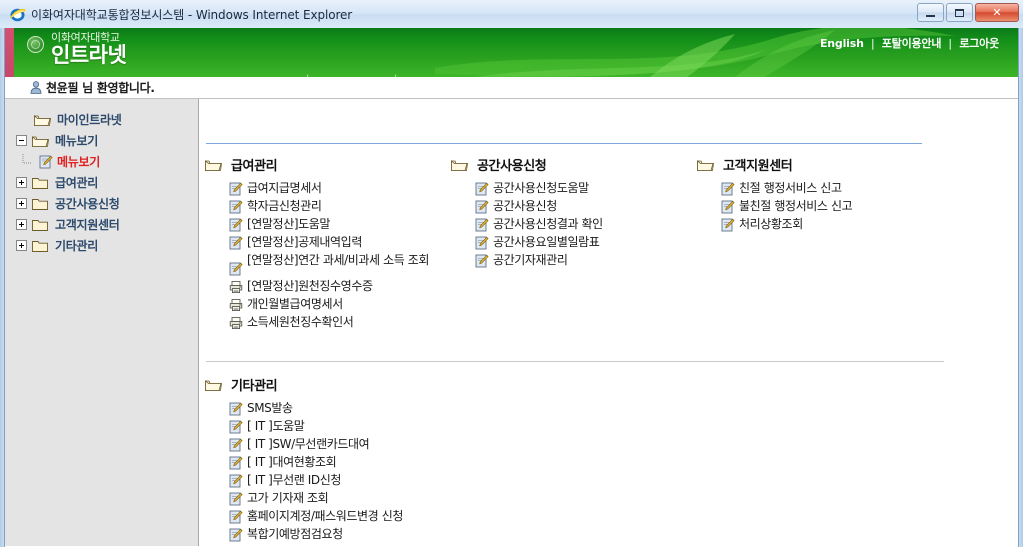 This screenshot has height=547, width=1023. Describe the element at coordinates (340, 304) in the screenshot. I see `menu-link-monthly-payslip: 개인월별급여명세서` at that location.